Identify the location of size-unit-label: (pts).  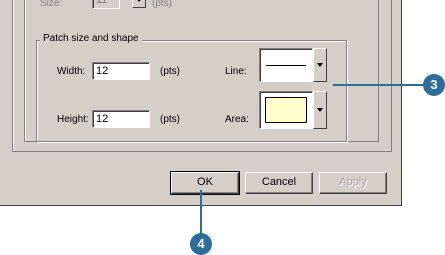
(162, 4).